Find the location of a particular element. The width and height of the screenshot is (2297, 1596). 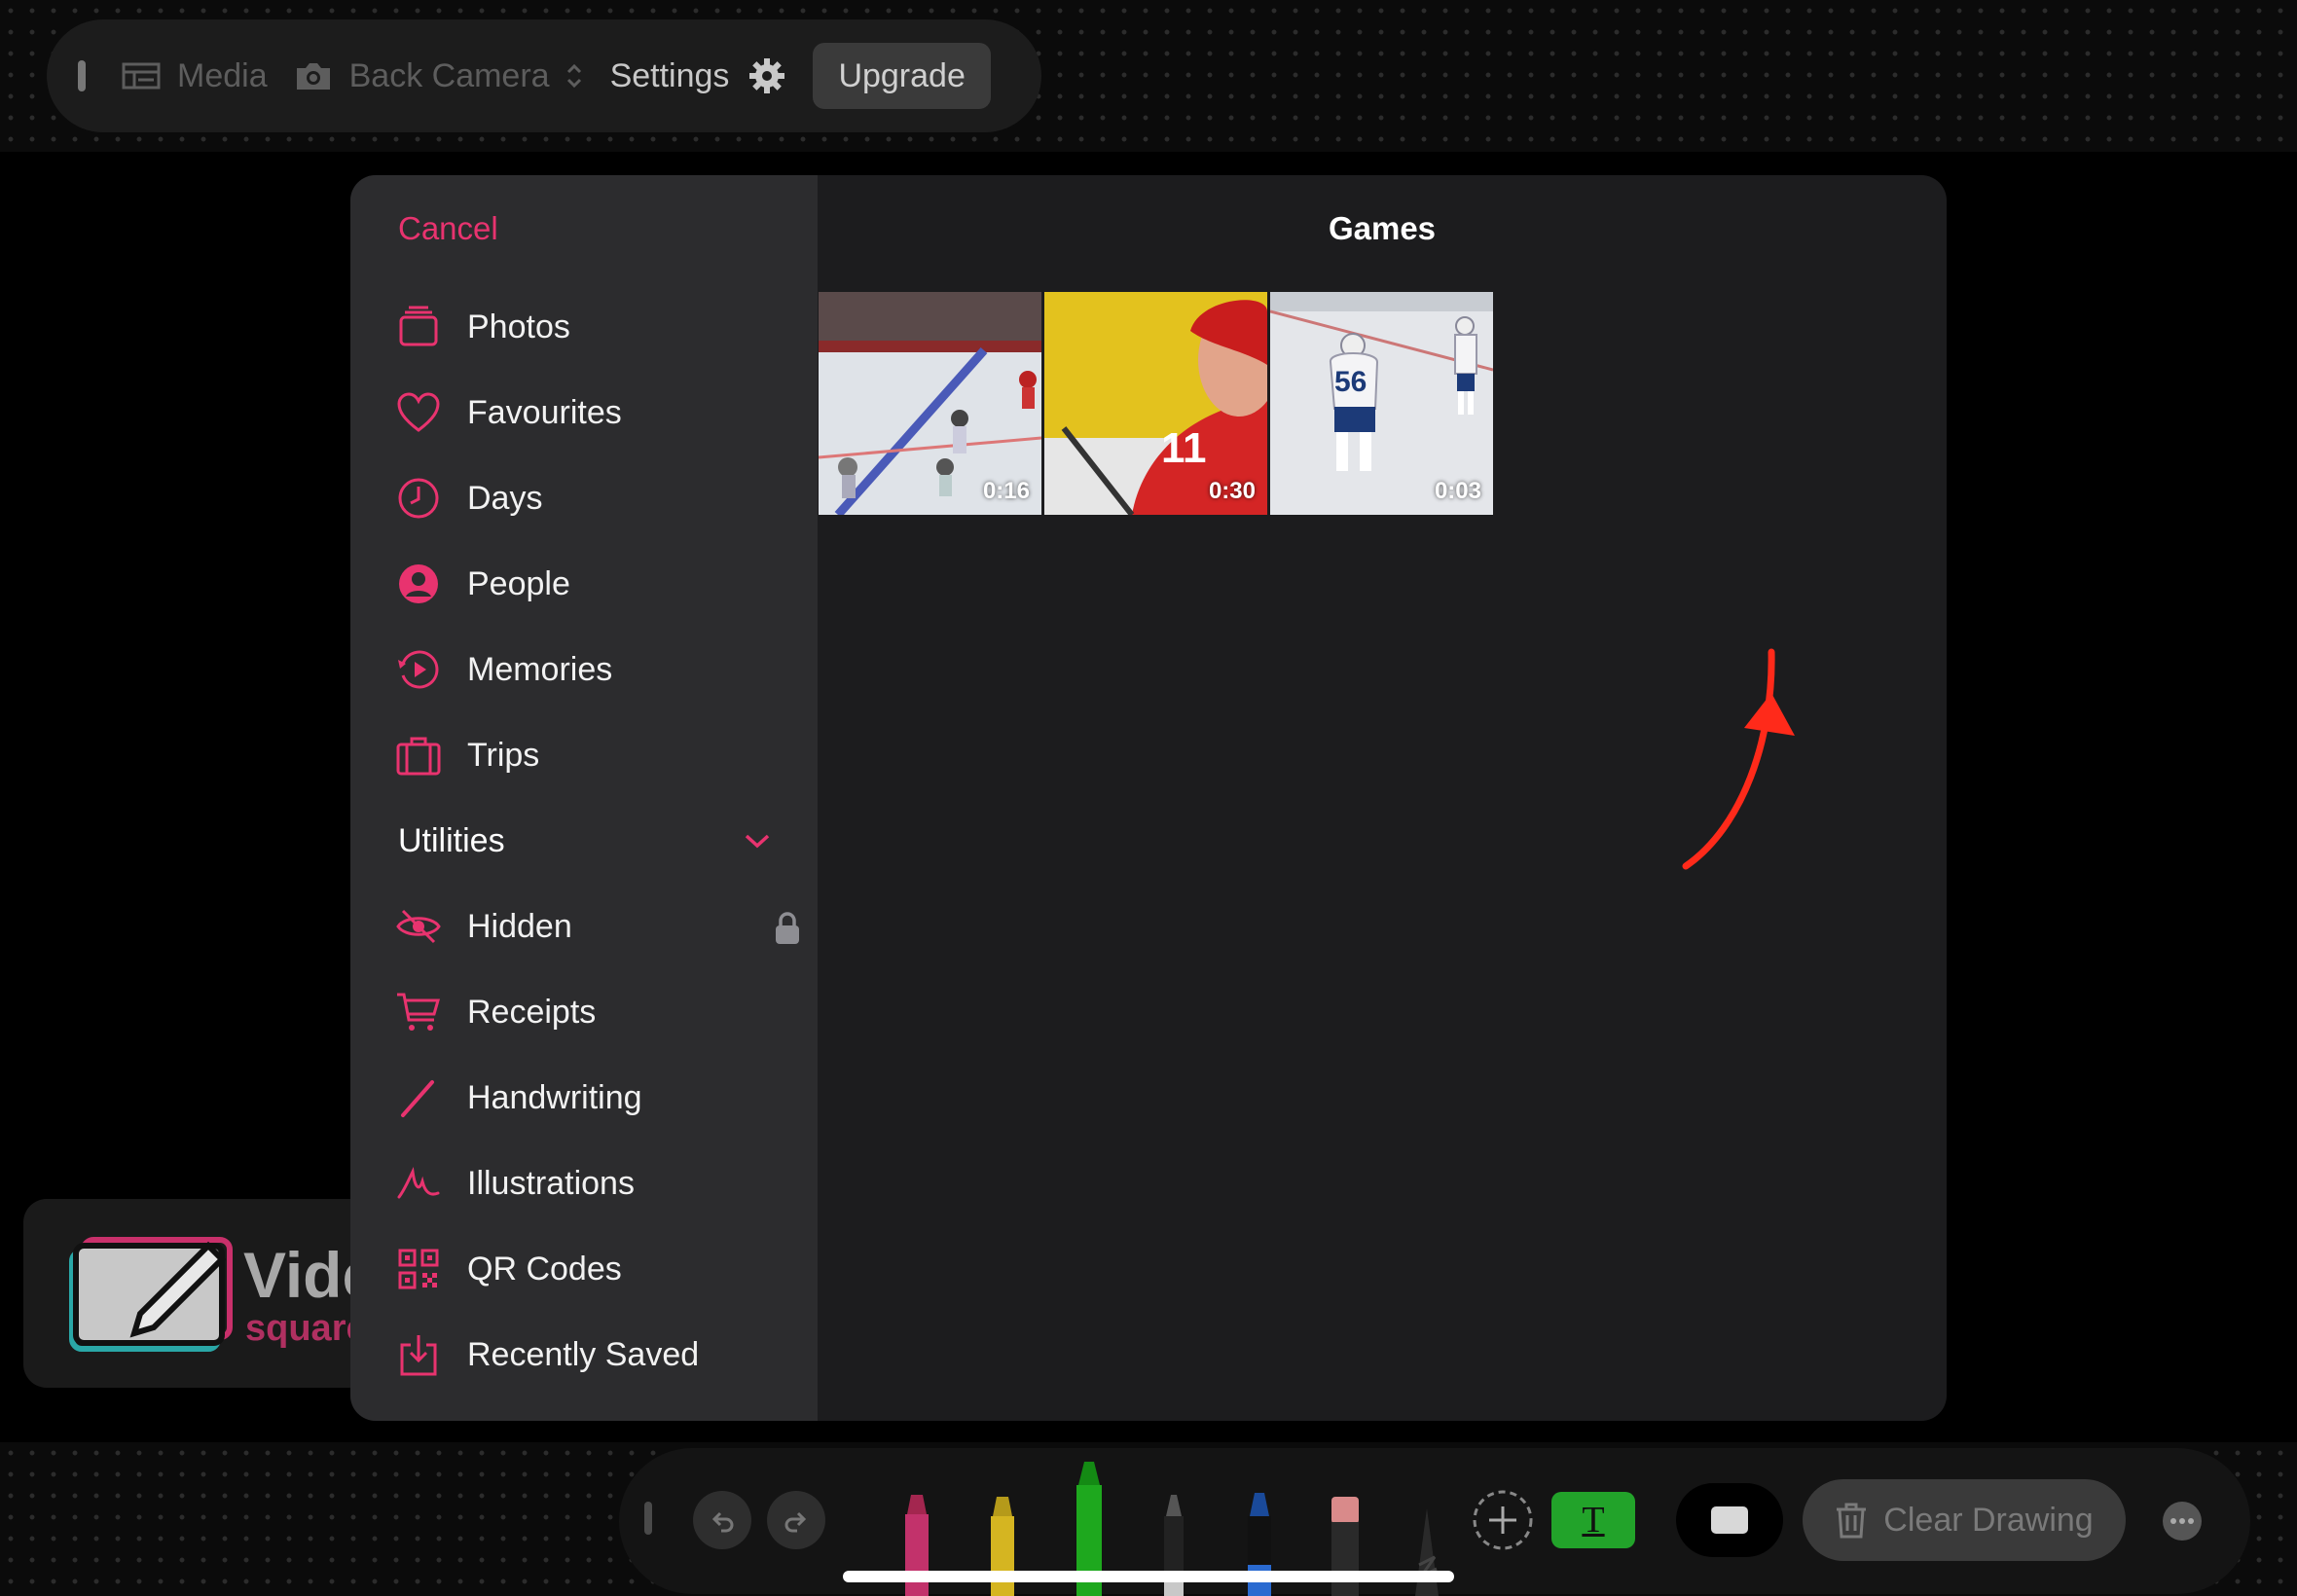

redo-icon is located at coordinates (795, 1522).